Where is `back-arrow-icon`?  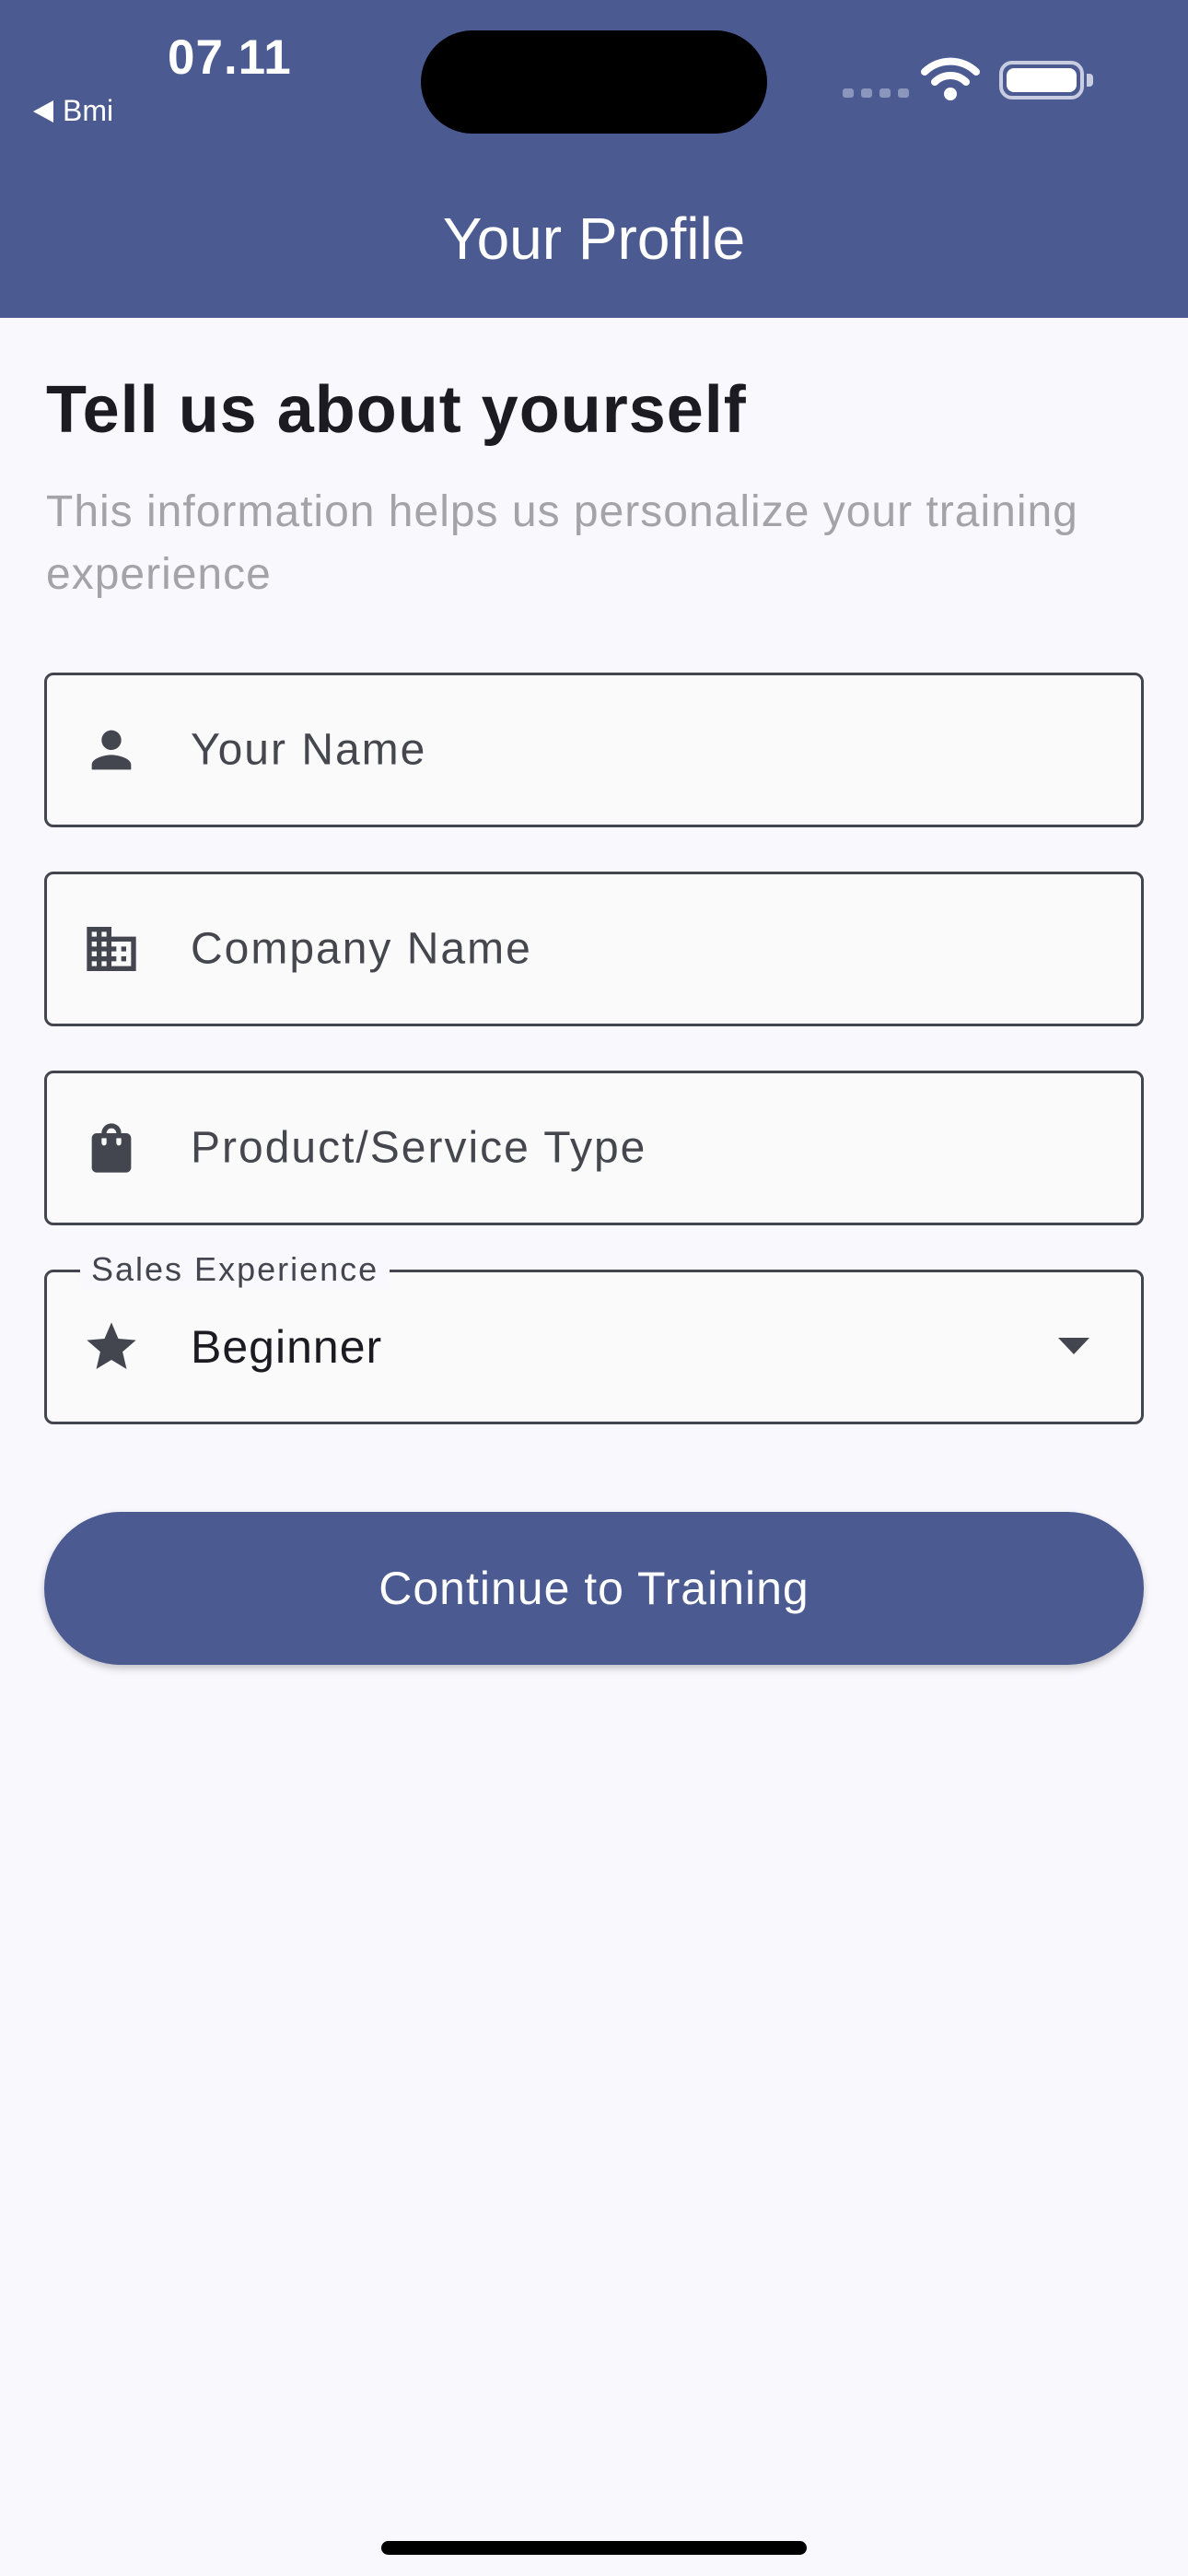 back-arrow-icon is located at coordinates (43, 111).